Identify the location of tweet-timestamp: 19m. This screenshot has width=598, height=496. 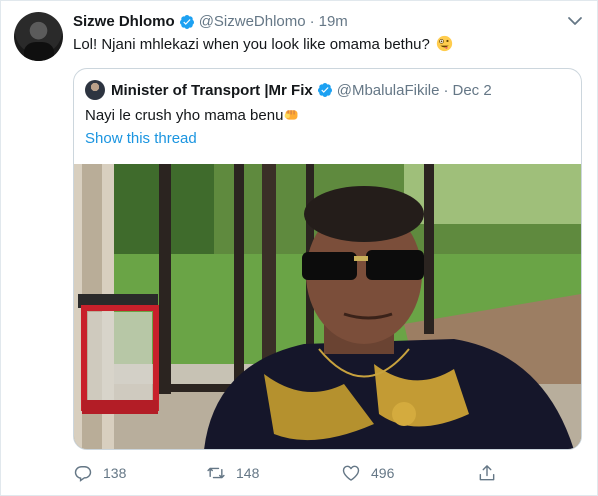
(333, 21).